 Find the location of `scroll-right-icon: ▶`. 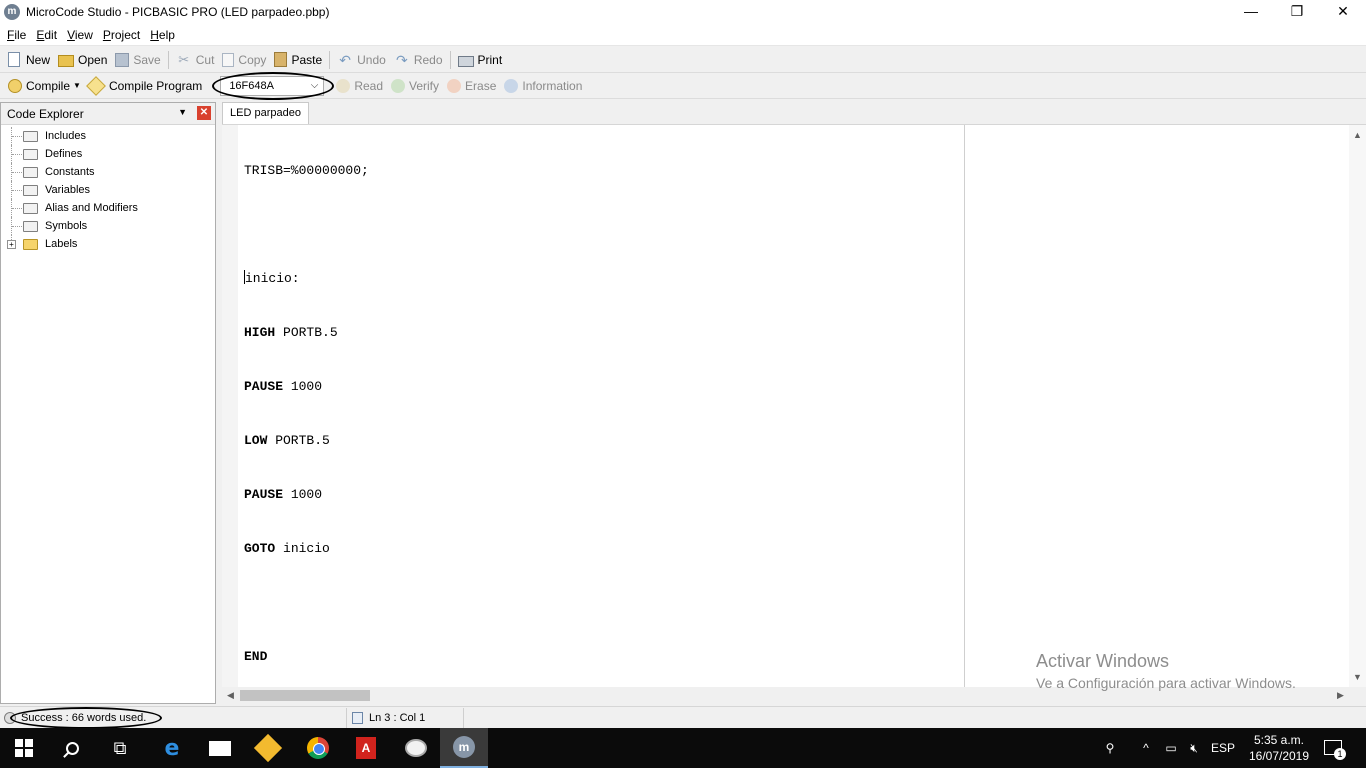

scroll-right-icon: ▶ is located at coordinates (1340, 695).